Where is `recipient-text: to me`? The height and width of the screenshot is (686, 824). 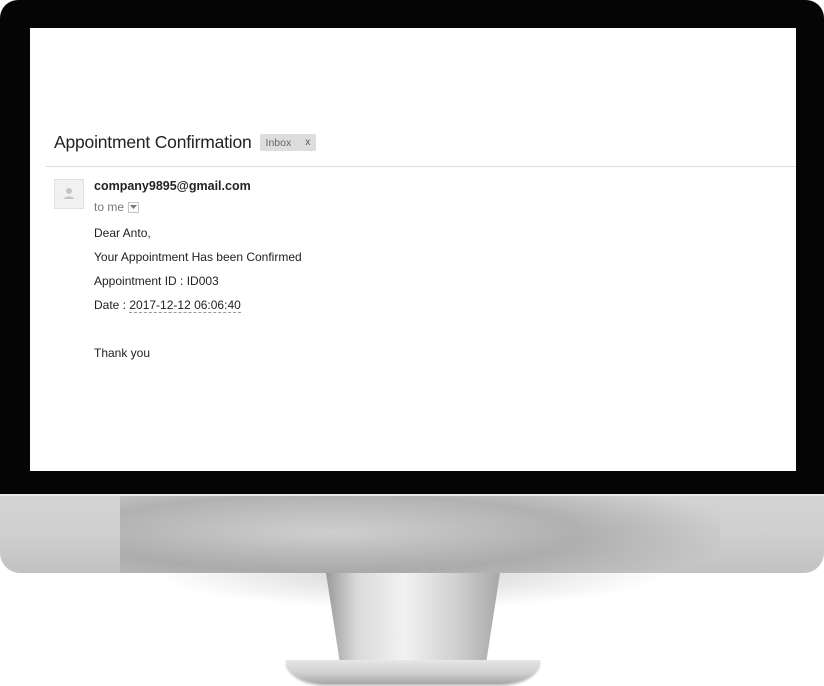
recipient-text: to me is located at coordinates (109, 207).